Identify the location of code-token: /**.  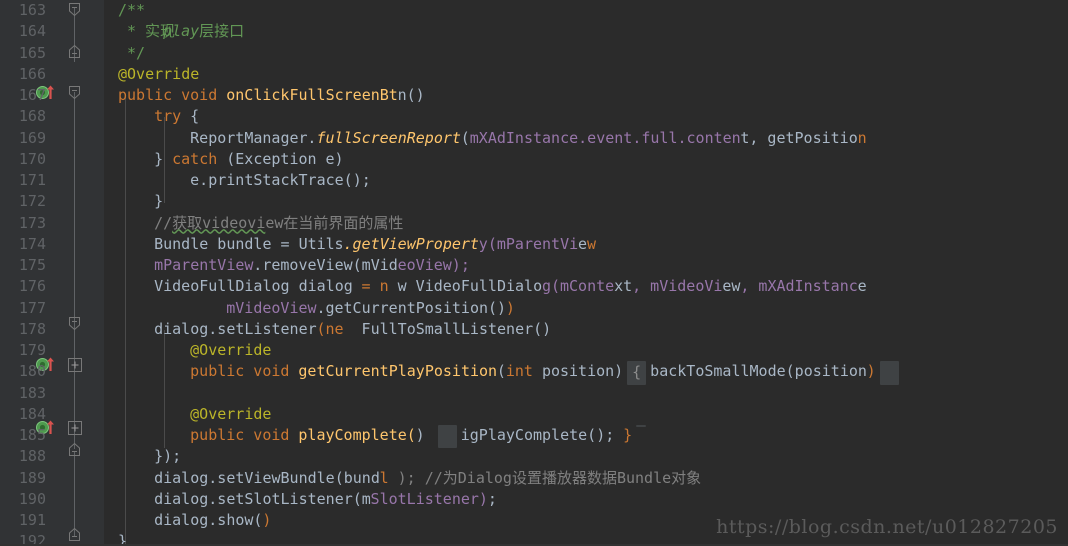
(132, 10).